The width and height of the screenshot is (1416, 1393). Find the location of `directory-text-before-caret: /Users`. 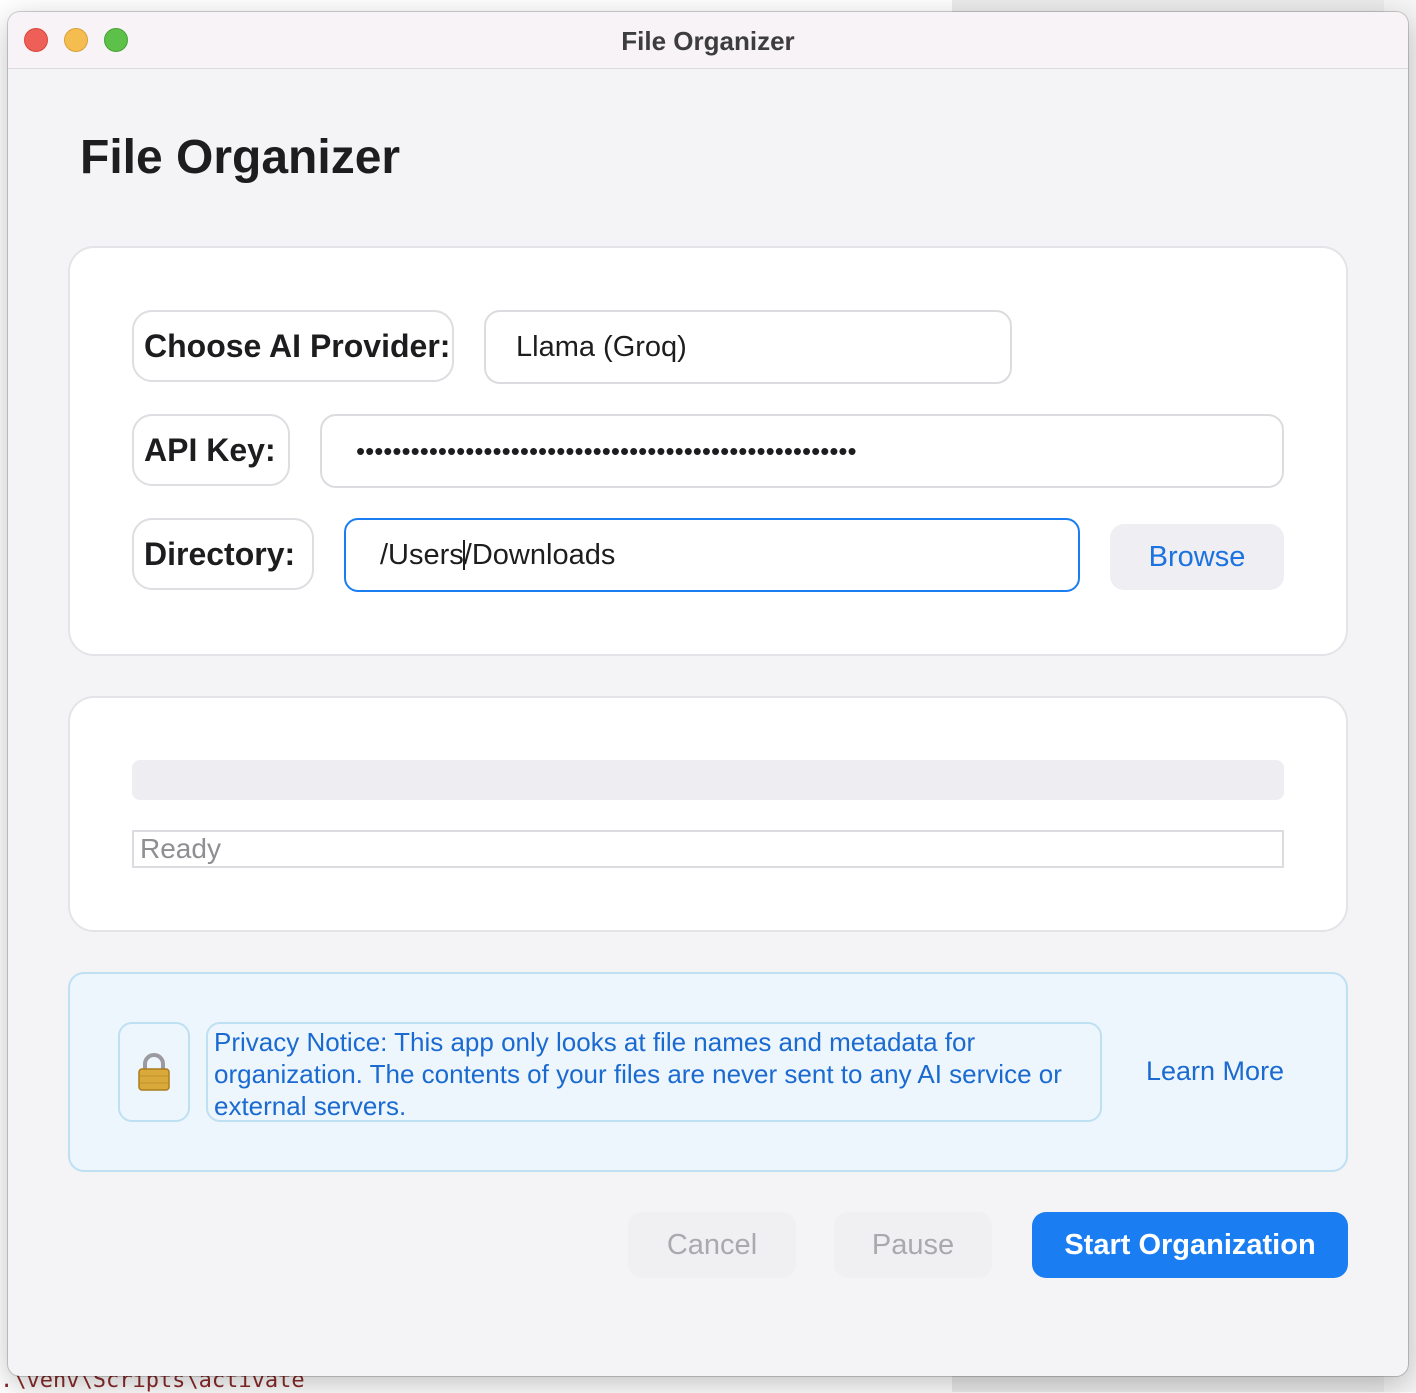

directory-text-before-caret: /Users is located at coordinates (422, 554).